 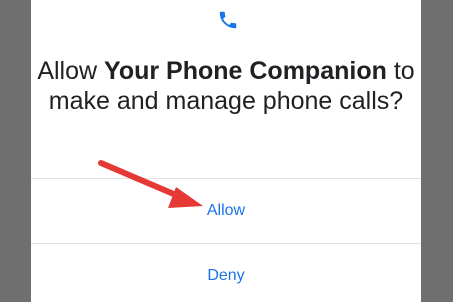 I want to click on message-prefix: Allow, so click(x=70, y=71).